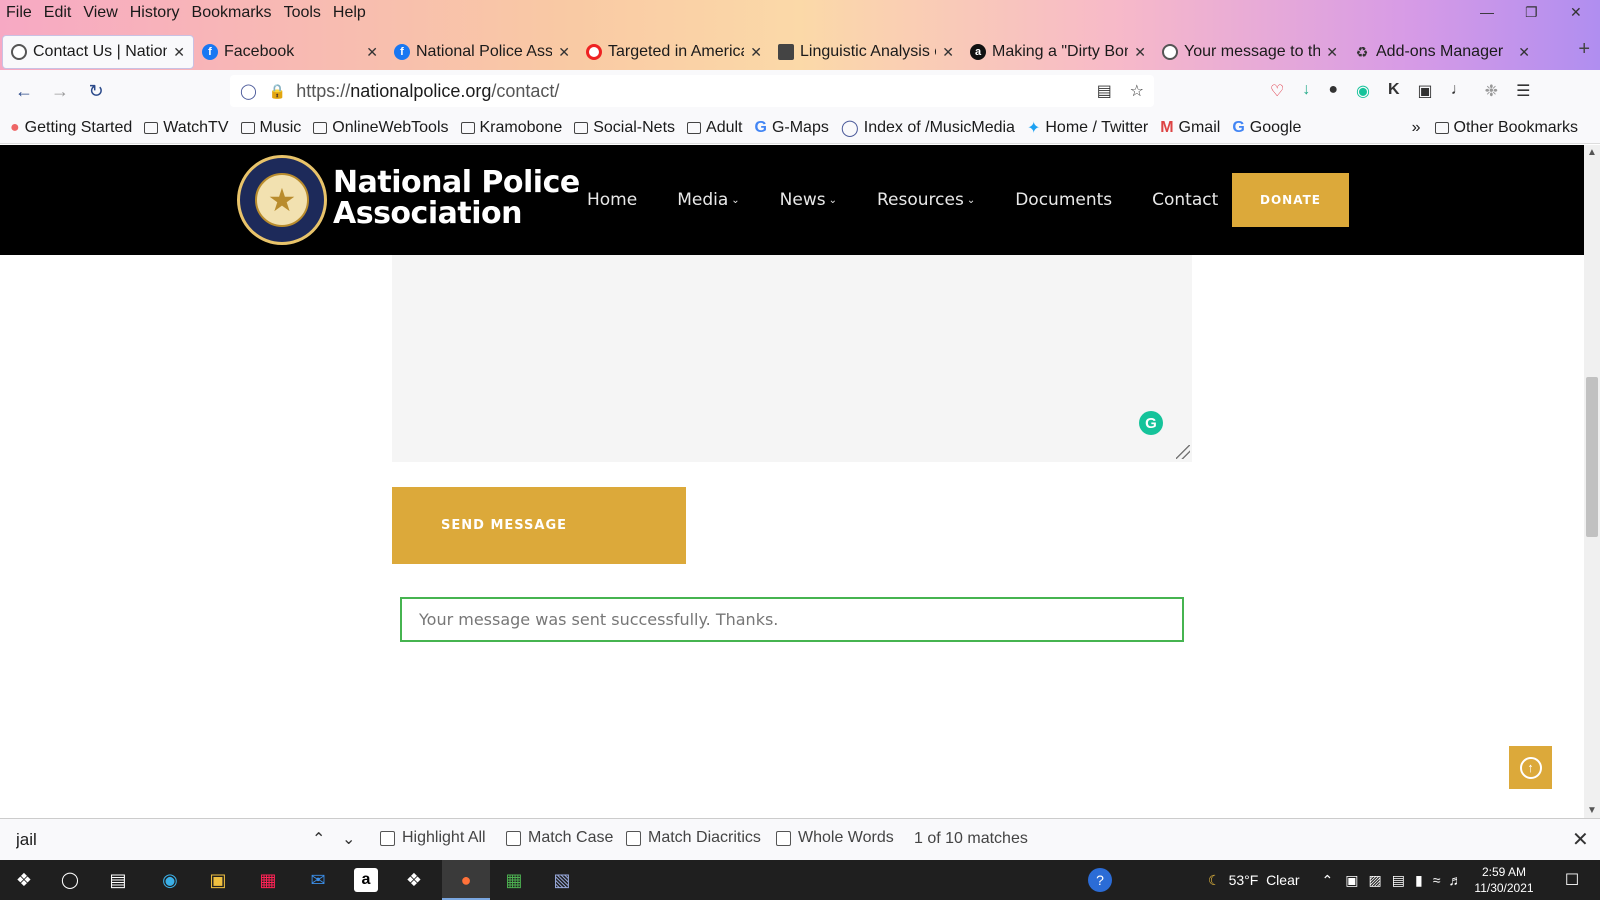  I want to click on back-icon: ←, so click(24, 91).